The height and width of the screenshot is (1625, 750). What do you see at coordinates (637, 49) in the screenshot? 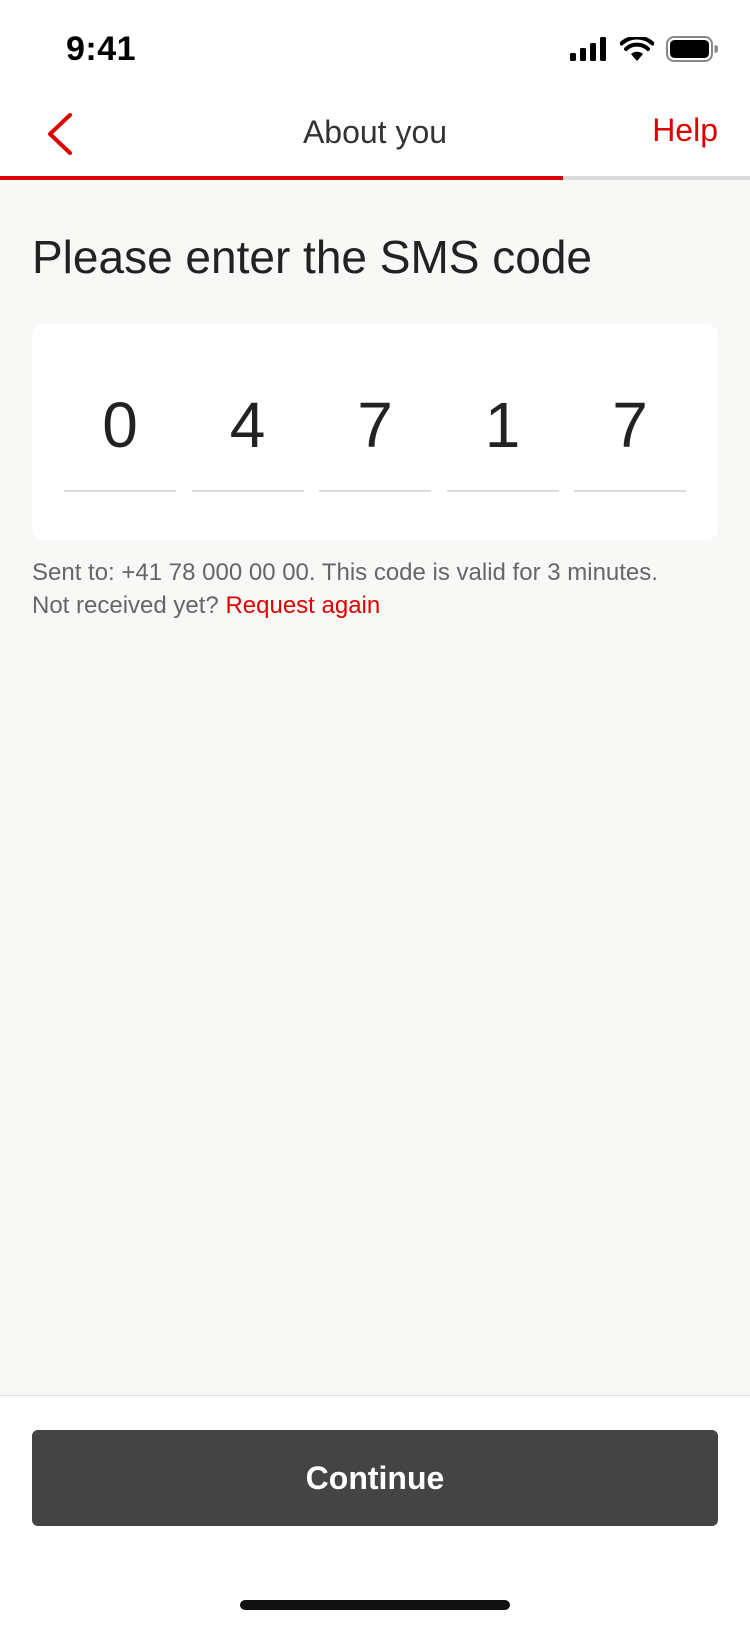
I see `wifi-icon` at bounding box center [637, 49].